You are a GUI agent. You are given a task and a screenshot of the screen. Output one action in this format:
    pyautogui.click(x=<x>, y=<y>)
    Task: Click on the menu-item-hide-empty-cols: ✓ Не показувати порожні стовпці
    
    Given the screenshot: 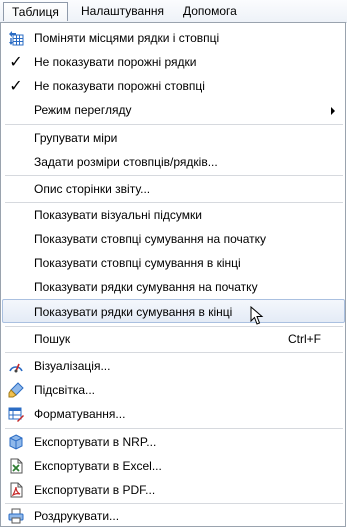 What is the action you would take?
    pyautogui.click(x=173, y=86)
    